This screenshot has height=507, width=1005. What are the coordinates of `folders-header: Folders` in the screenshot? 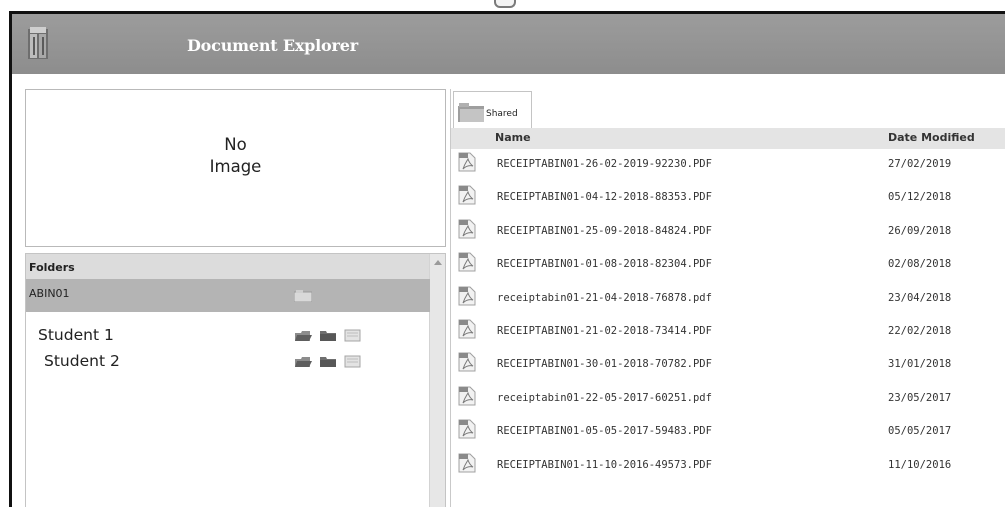 It's located at (228, 266).